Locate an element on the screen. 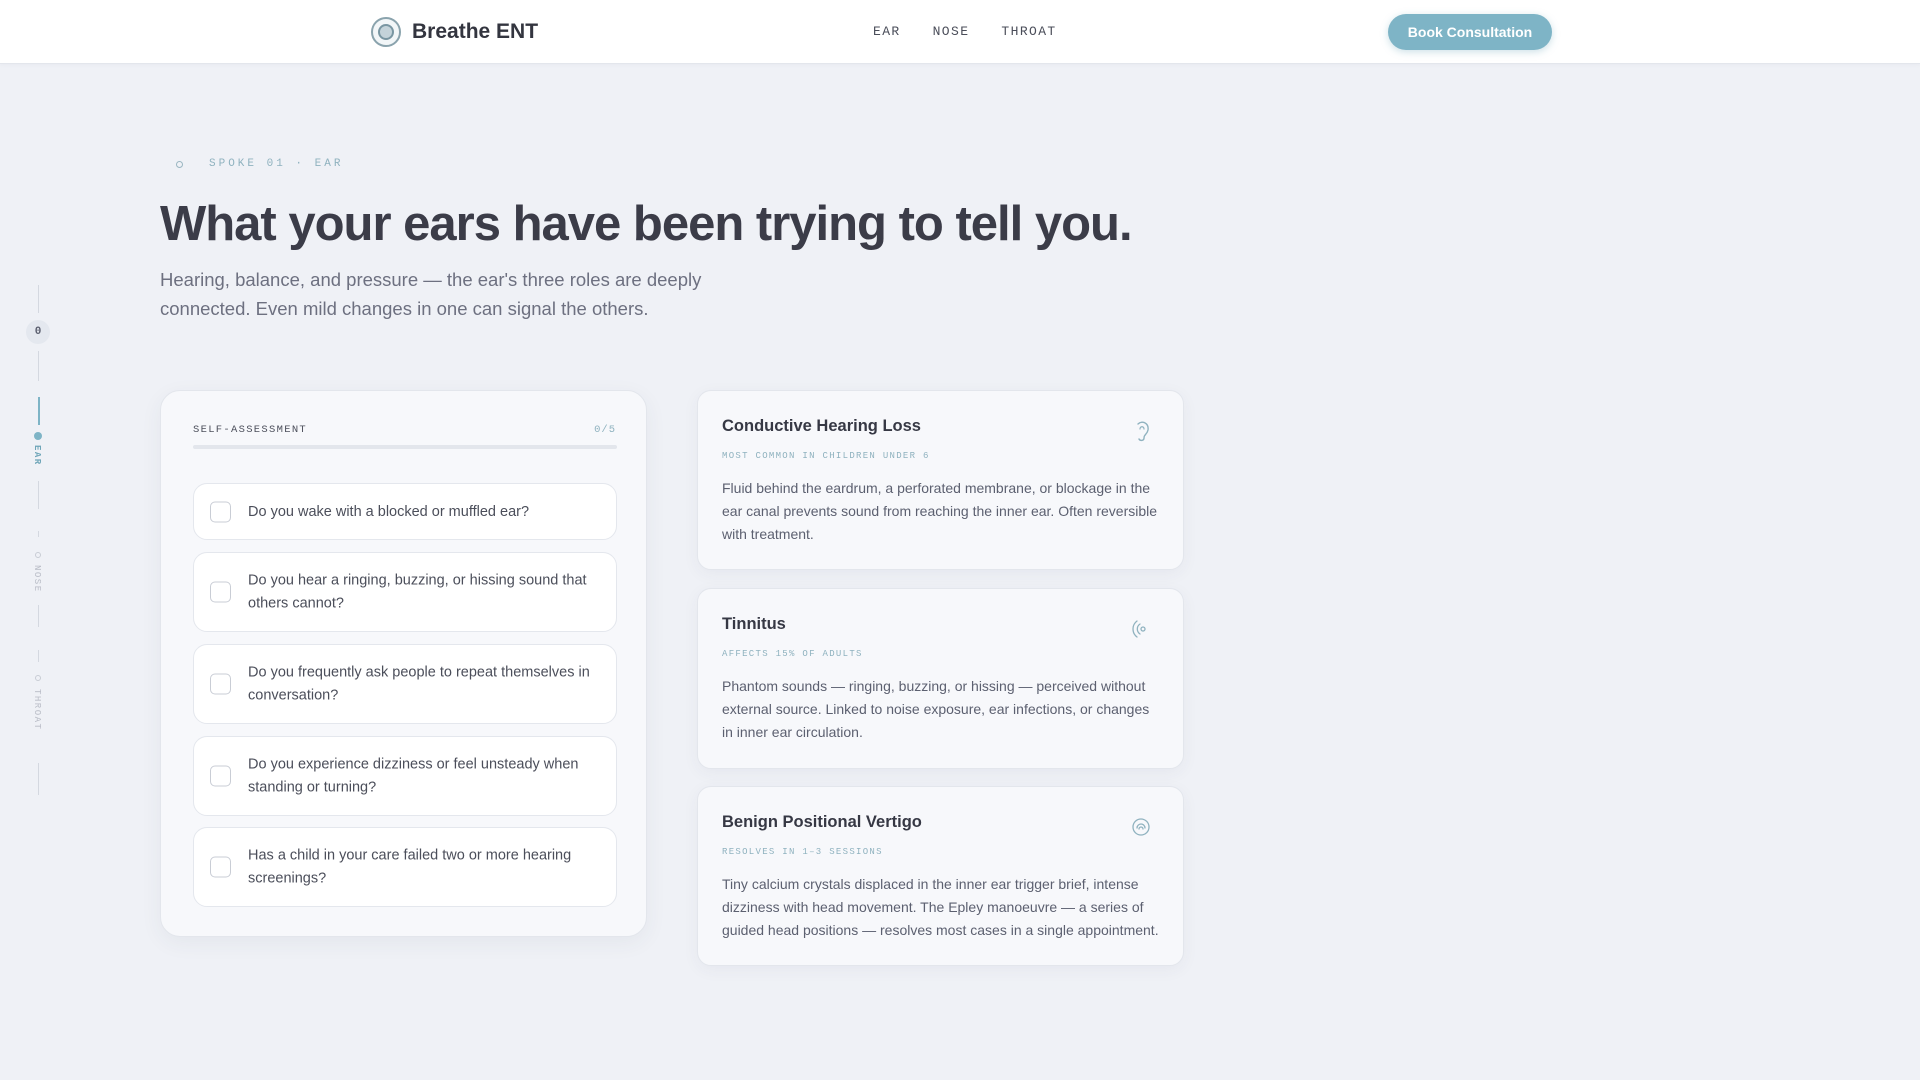 The width and height of the screenshot is (1920, 1080). section-eyebrow: SPOKE 01 · EAR is located at coordinates (259, 164).